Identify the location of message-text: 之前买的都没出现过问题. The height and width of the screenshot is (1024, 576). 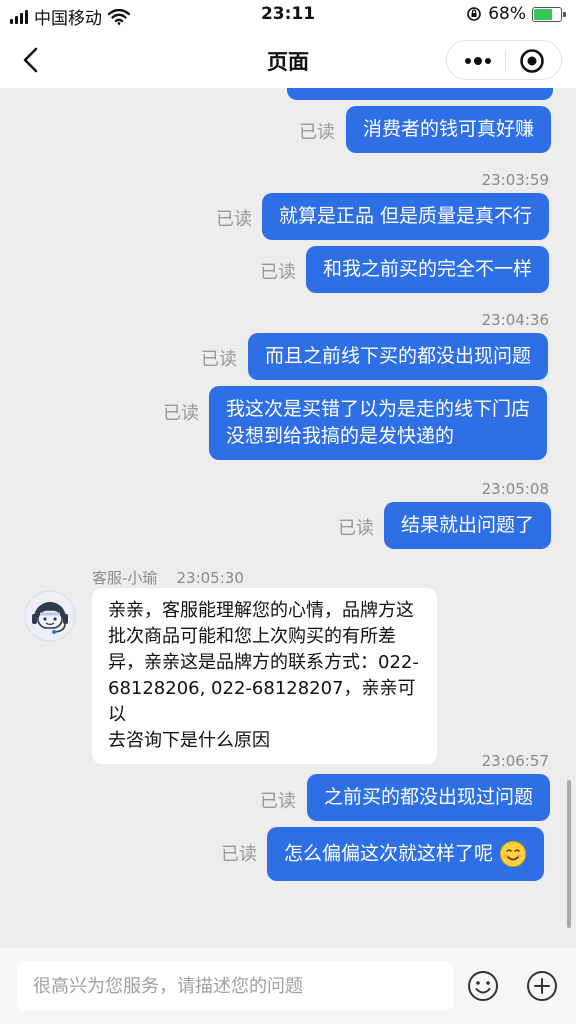
(429, 797).